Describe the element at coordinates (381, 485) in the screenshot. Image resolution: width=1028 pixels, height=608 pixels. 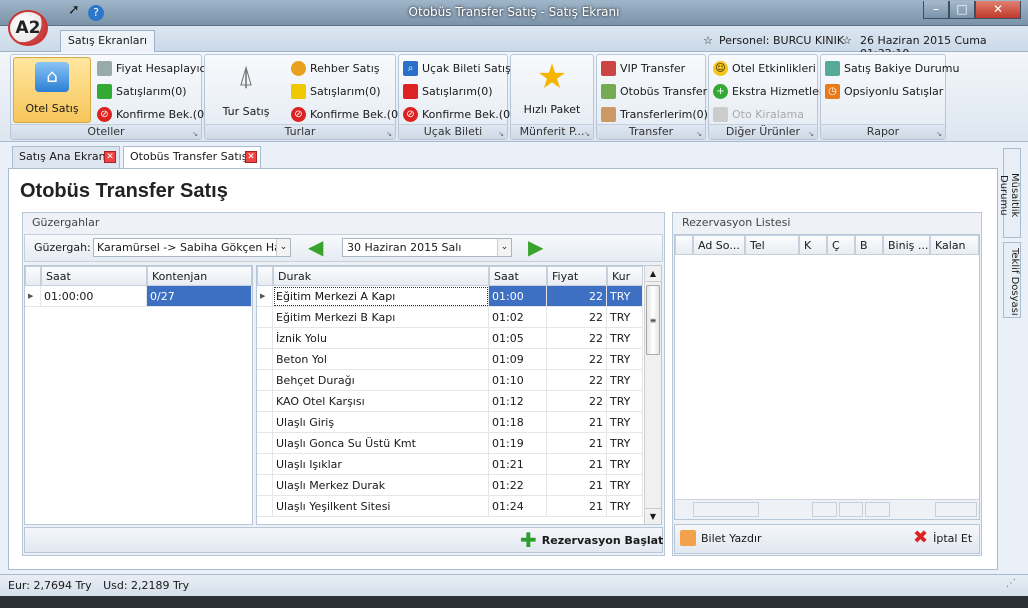
I see `durak-cell: Ulaşlı Merkez Durak` at that location.